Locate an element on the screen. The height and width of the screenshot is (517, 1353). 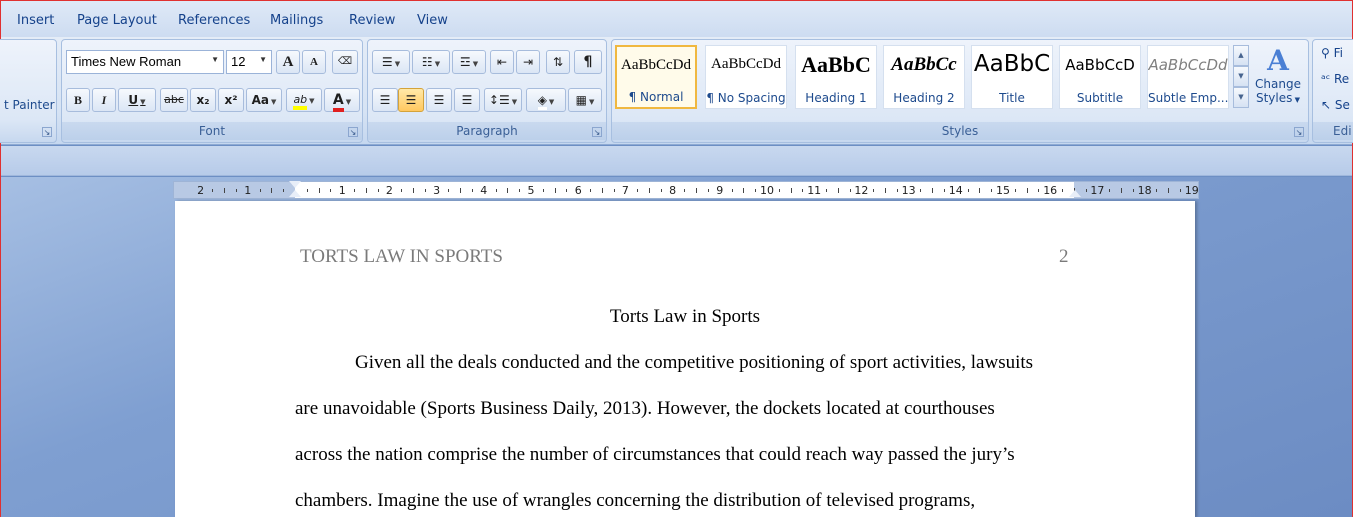
style-sample: AaBbC is located at coordinates (836, 64).